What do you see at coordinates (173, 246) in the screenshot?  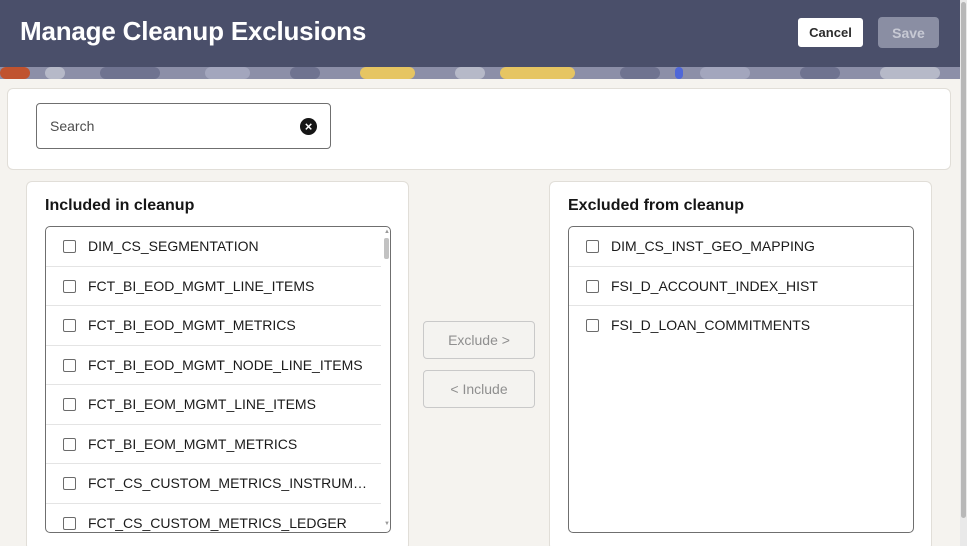 I see `item-label: DIM_CS_SEGMENTATION` at bounding box center [173, 246].